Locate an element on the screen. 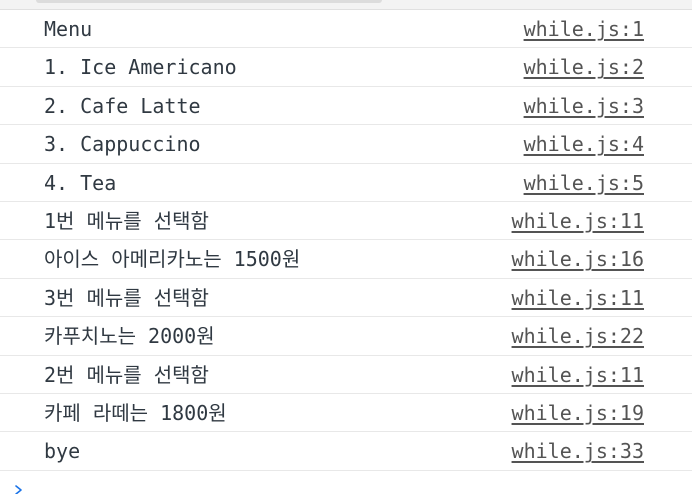  console-message-row: 1번 메뉴를 선택함 while.js:11 is located at coordinates (346, 221).